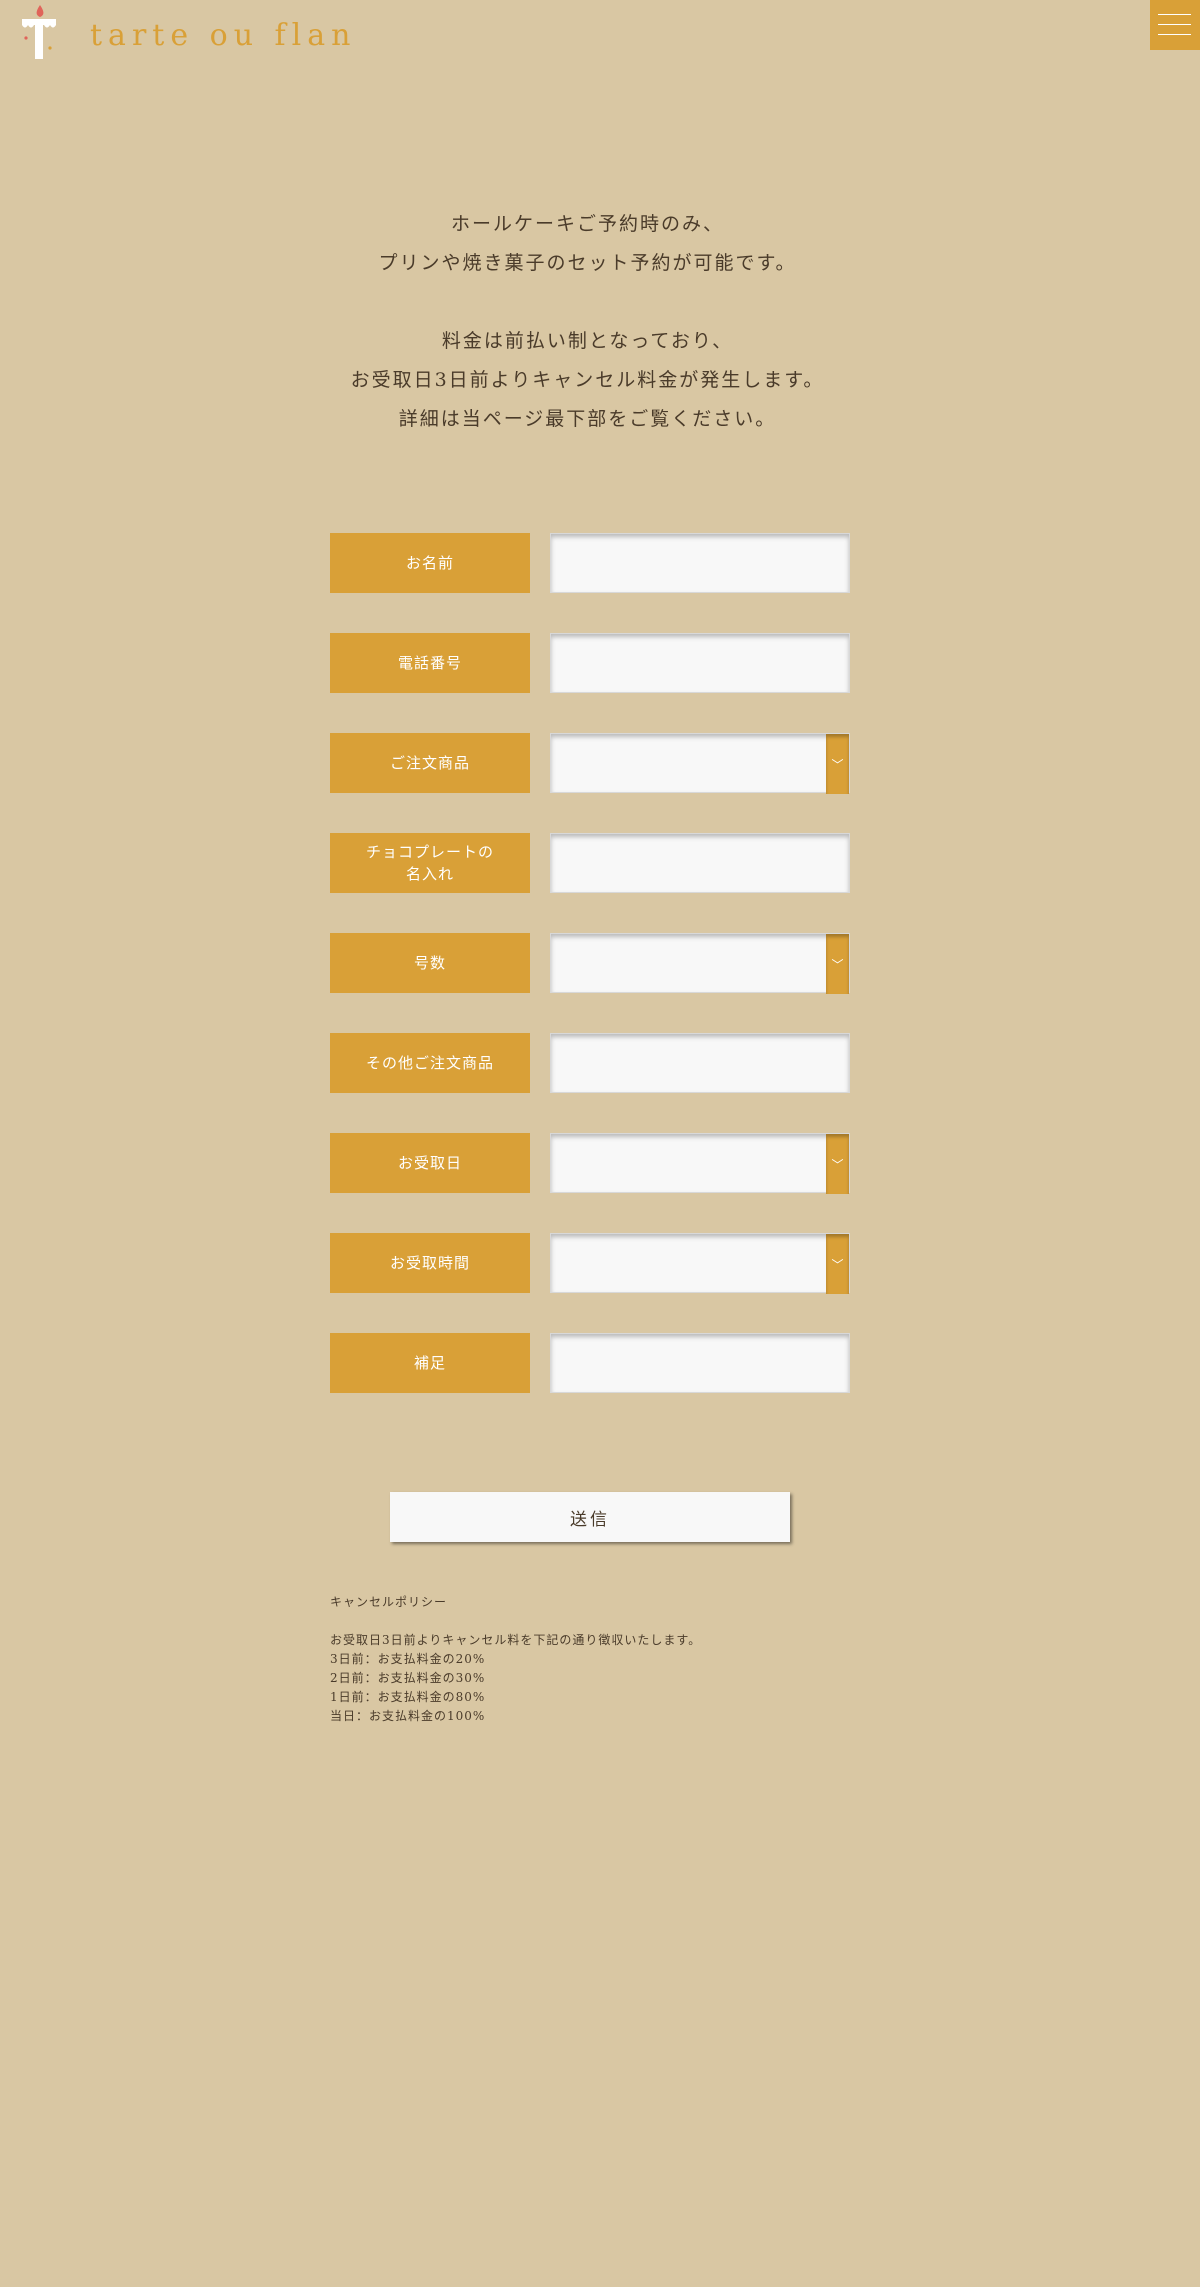 The width and height of the screenshot is (1200, 2287). Describe the element at coordinates (430, 1063) in the screenshot. I see `other-items-label: その他ご注文商品` at that location.